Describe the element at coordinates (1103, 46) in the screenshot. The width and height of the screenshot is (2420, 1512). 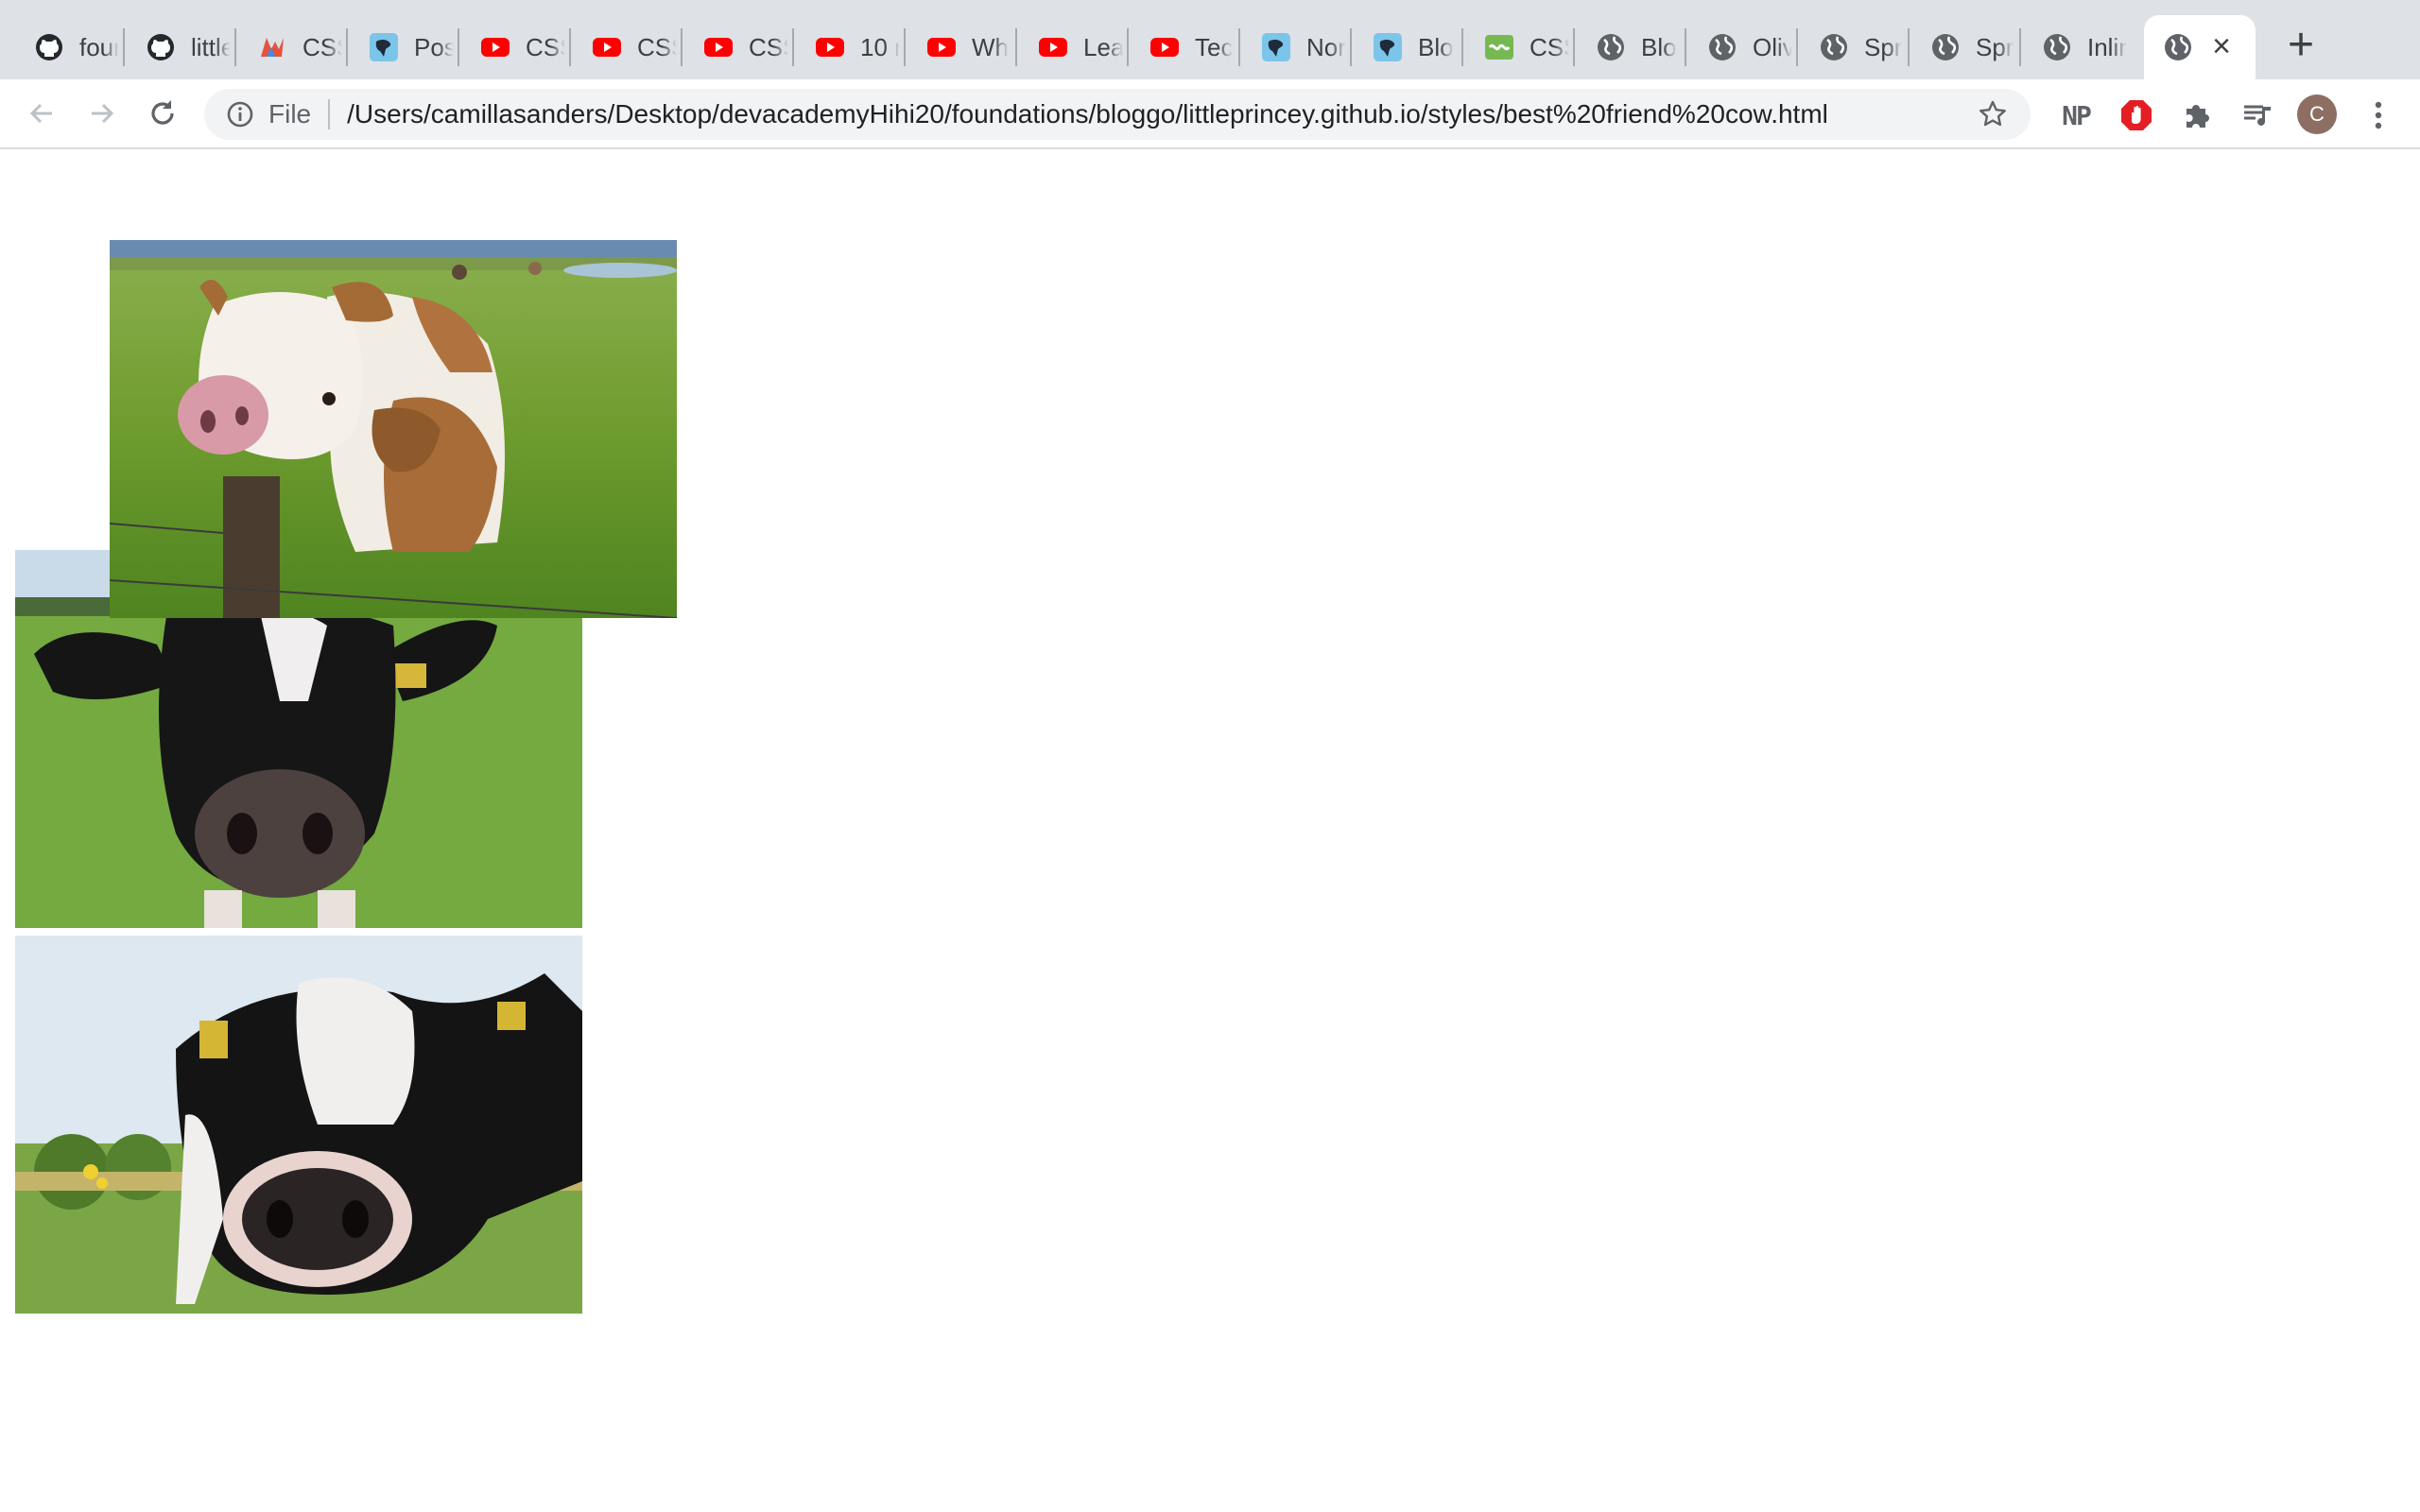
I see `tab-title: Lea` at that location.